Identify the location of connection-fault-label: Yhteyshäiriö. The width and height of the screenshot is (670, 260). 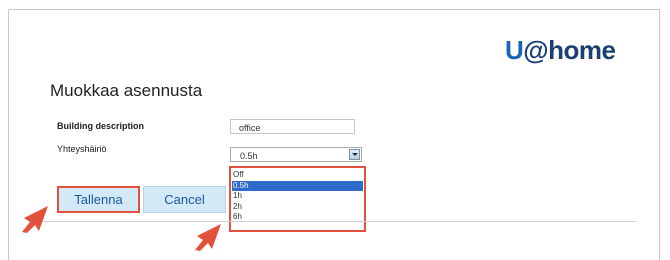
(82, 149).